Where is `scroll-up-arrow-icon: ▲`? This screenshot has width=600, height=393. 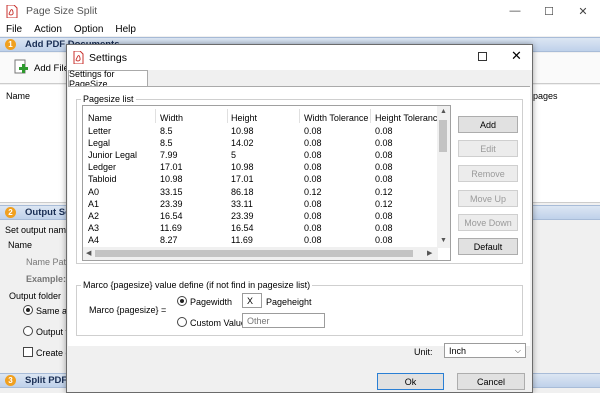 scroll-up-arrow-icon: ▲ is located at coordinates (443, 111).